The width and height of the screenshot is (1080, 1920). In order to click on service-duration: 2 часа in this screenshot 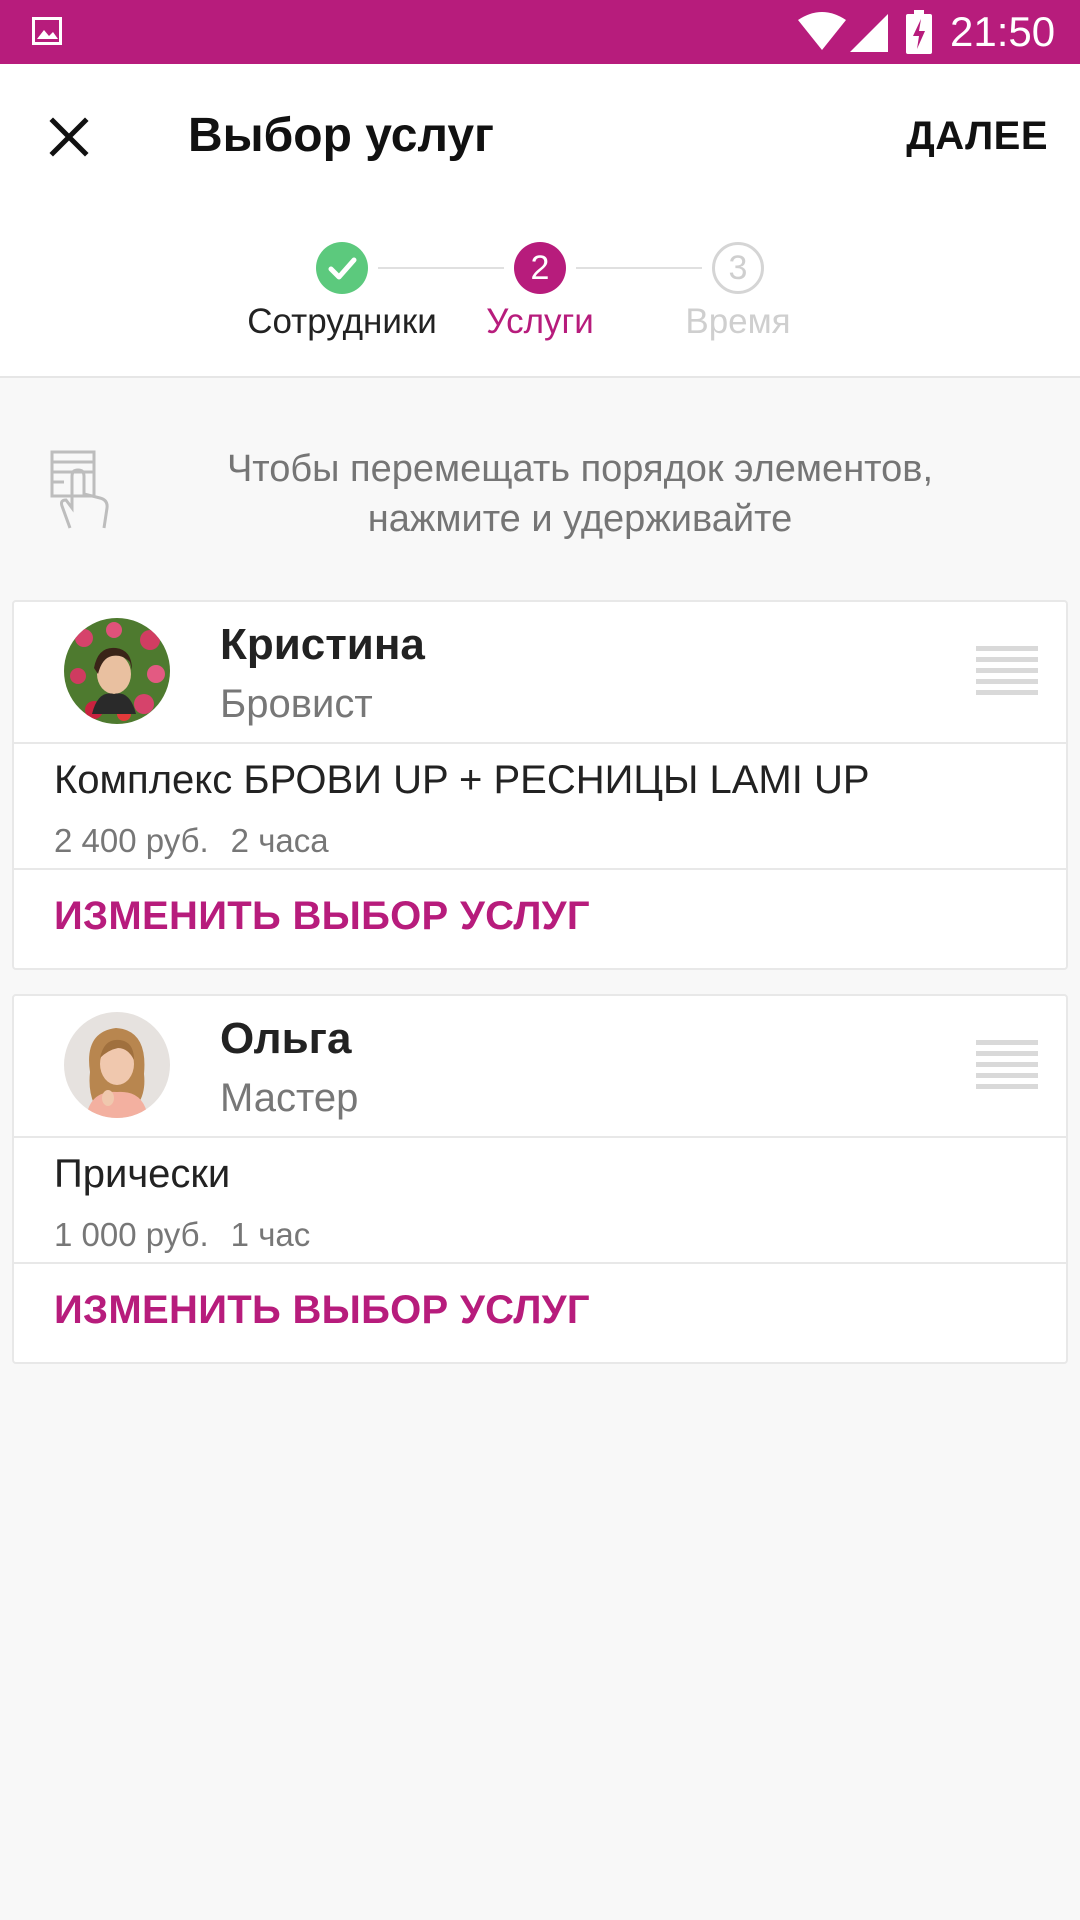, I will do `click(279, 840)`.